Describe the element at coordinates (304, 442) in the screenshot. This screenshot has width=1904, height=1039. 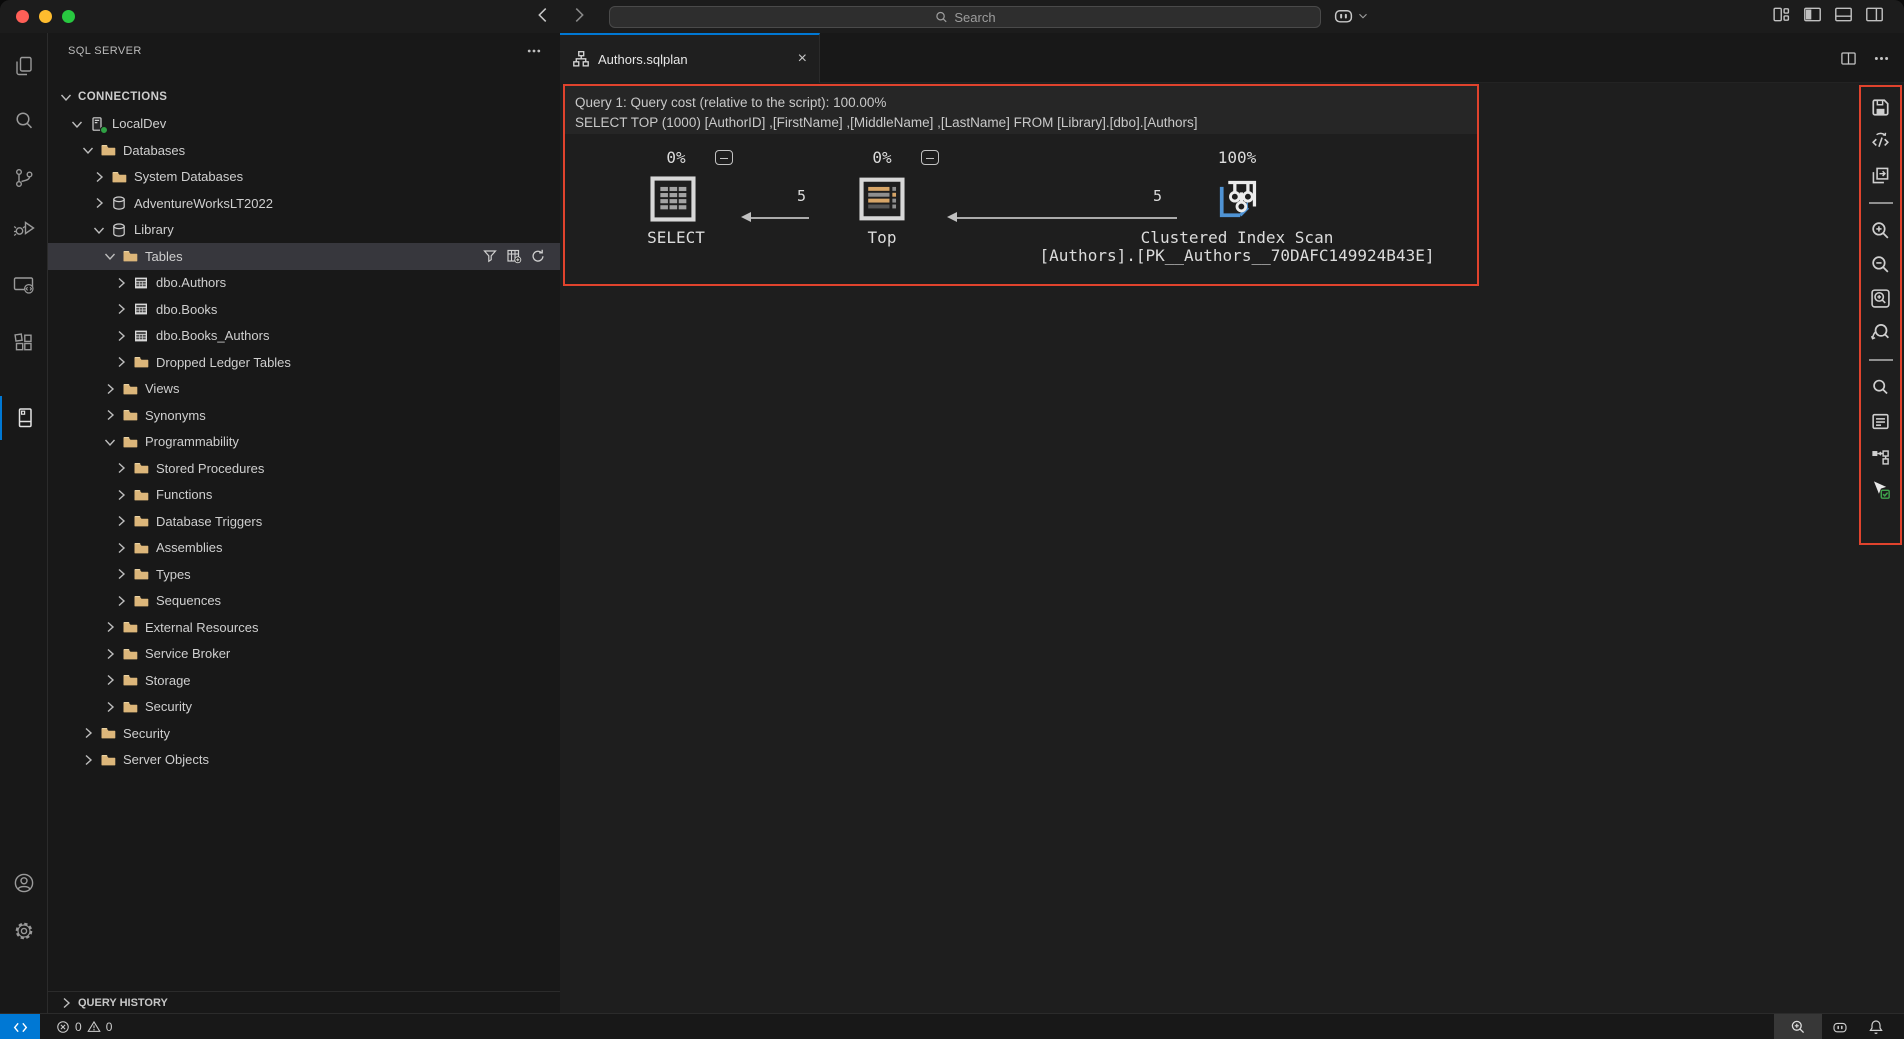
I see `tree-item-programmability: Programmability` at that location.